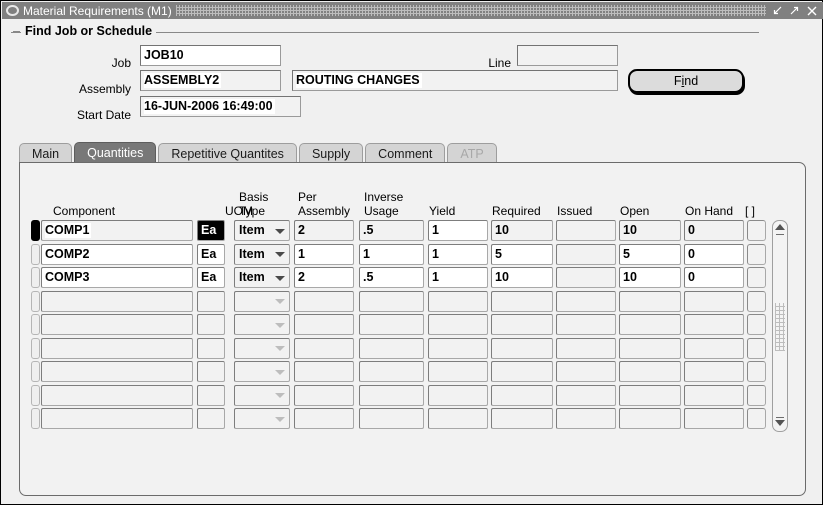 This screenshot has height=505, width=823. I want to click on scrollbar-thumb, so click(780, 327).